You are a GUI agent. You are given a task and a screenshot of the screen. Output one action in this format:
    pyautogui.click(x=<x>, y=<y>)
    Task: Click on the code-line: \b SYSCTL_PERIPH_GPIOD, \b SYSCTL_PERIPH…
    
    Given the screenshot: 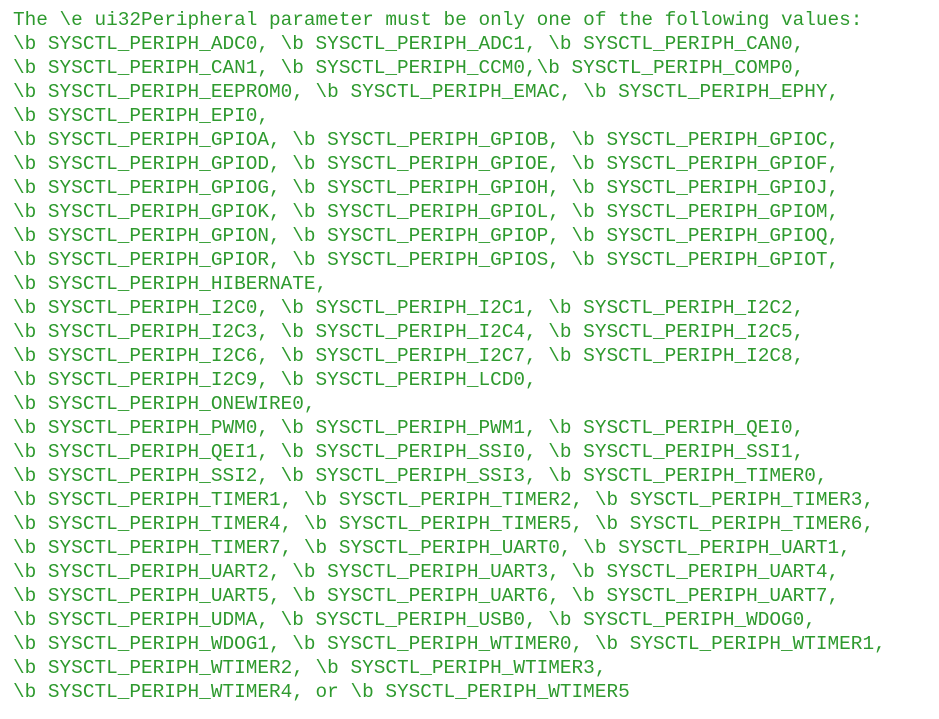 What is the action you would take?
    pyautogui.click(x=426, y=164)
    